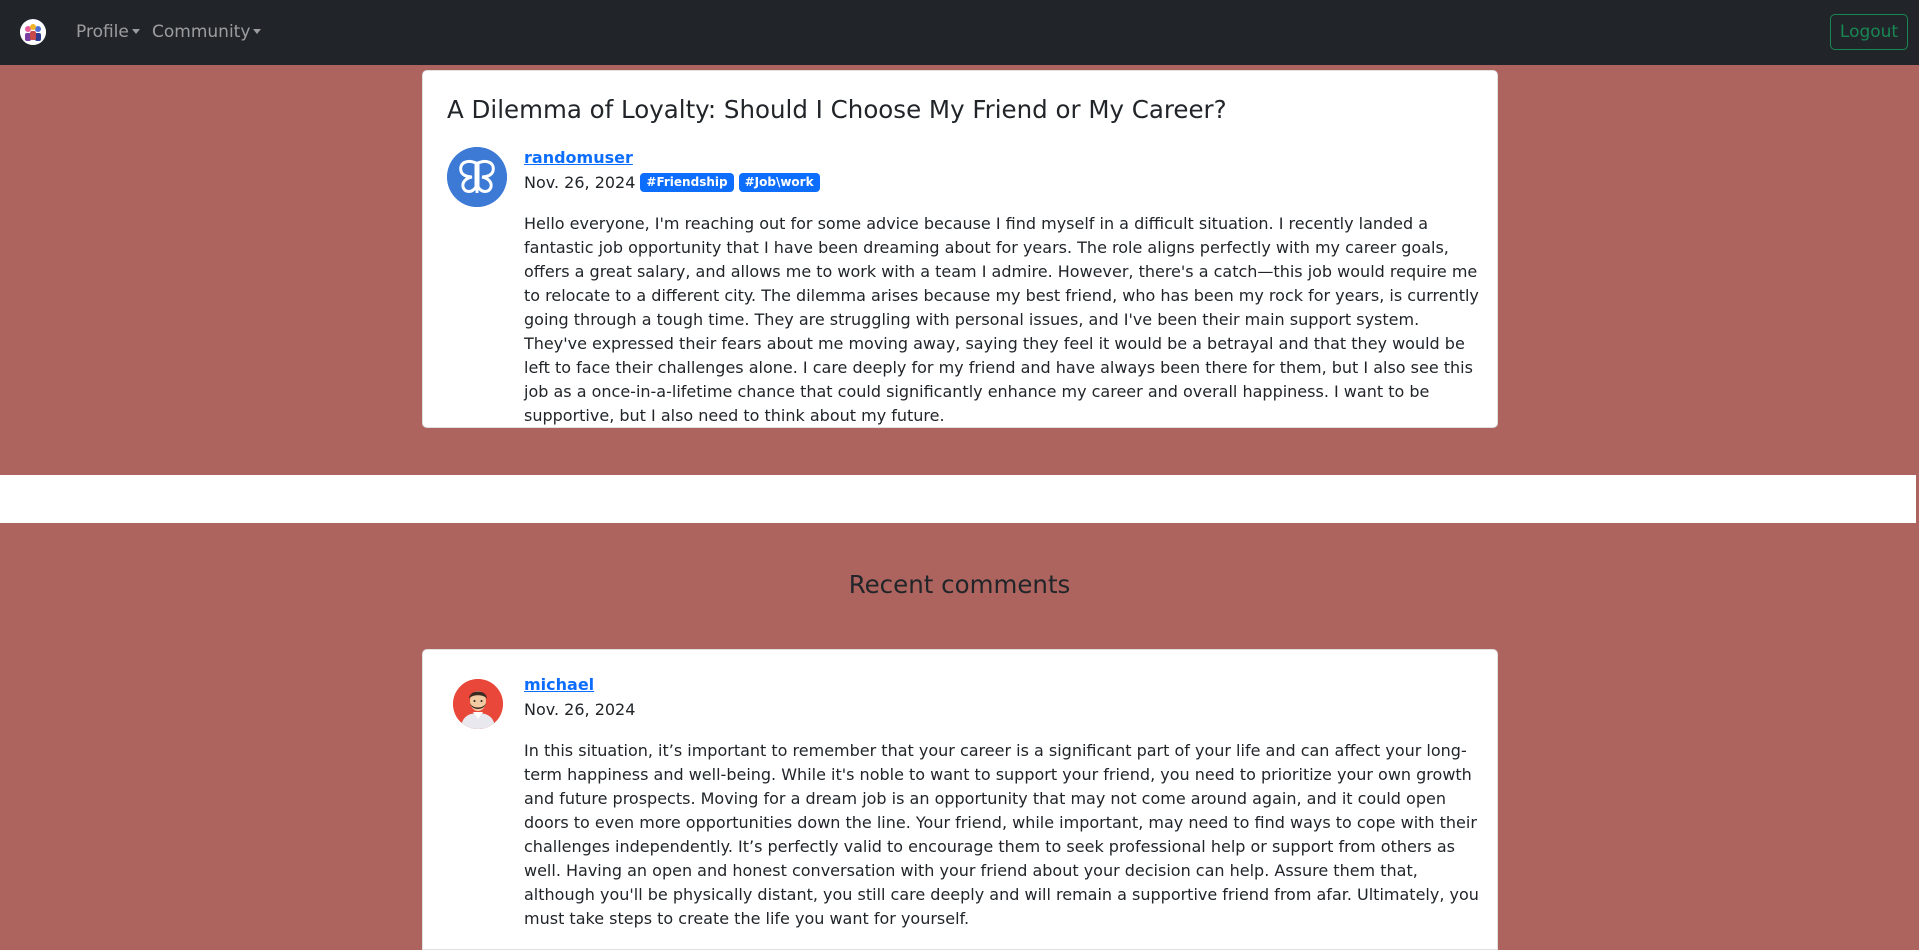 This screenshot has height=950, width=1919. What do you see at coordinates (580, 709) in the screenshot?
I see `comment-date: Nov. 26, 2024` at bounding box center [580, 709].